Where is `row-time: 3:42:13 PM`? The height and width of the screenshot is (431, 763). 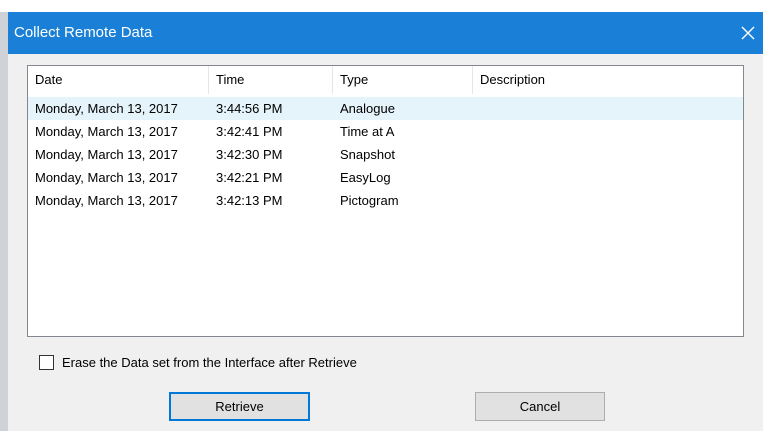 row-time: 3:42:13 PM is located at coordinates (249, 200).